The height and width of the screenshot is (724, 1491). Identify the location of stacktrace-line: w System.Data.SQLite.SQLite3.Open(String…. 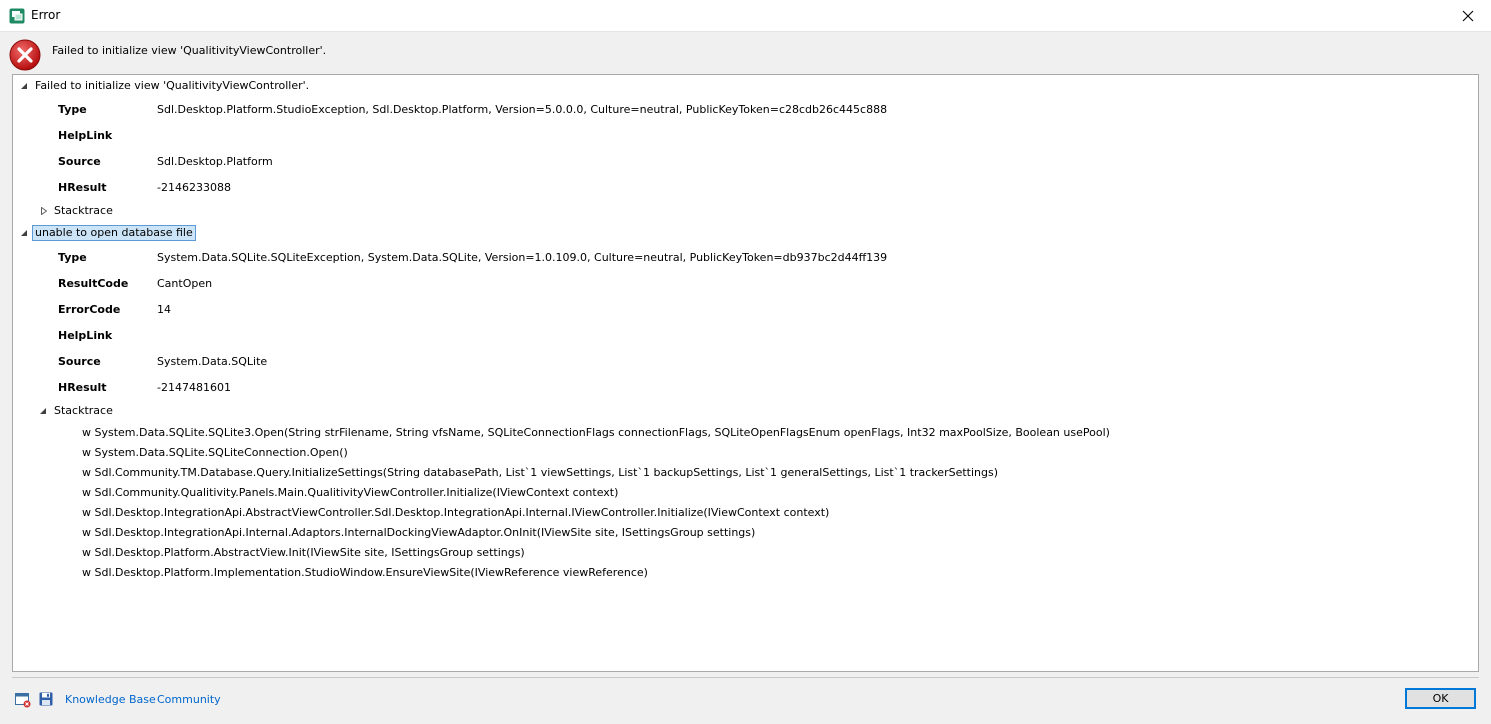
(596, 432).